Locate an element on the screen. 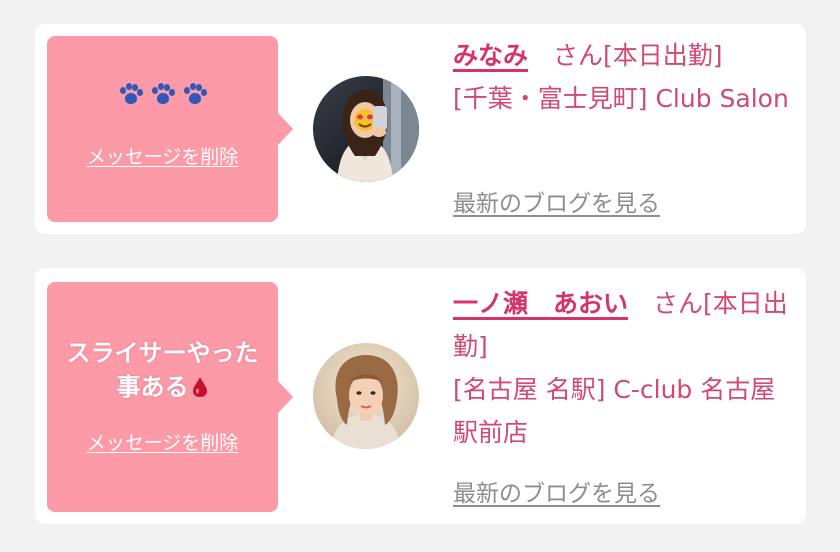  message-text: スライサーやった 事ある is located at coordinates (162, 370).